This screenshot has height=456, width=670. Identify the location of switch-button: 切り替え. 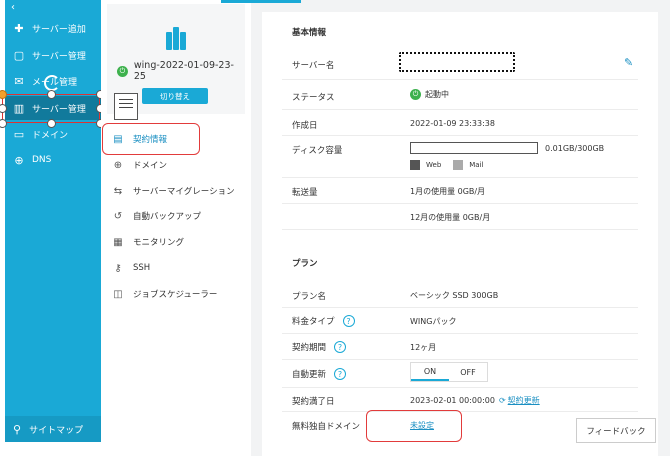
(175, 96).